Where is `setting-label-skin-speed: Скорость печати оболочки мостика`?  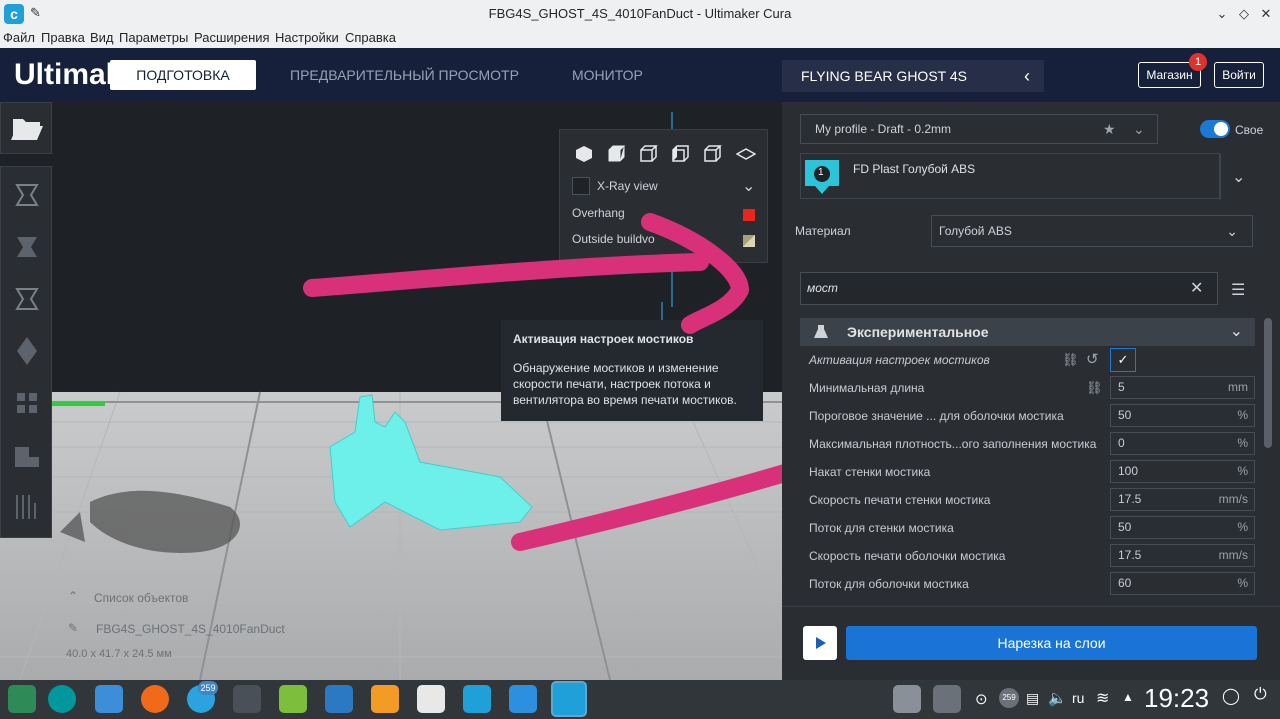
setting-label-skin-speed: Скорость печати оболочки мостика is located at coordinates (907, 556).